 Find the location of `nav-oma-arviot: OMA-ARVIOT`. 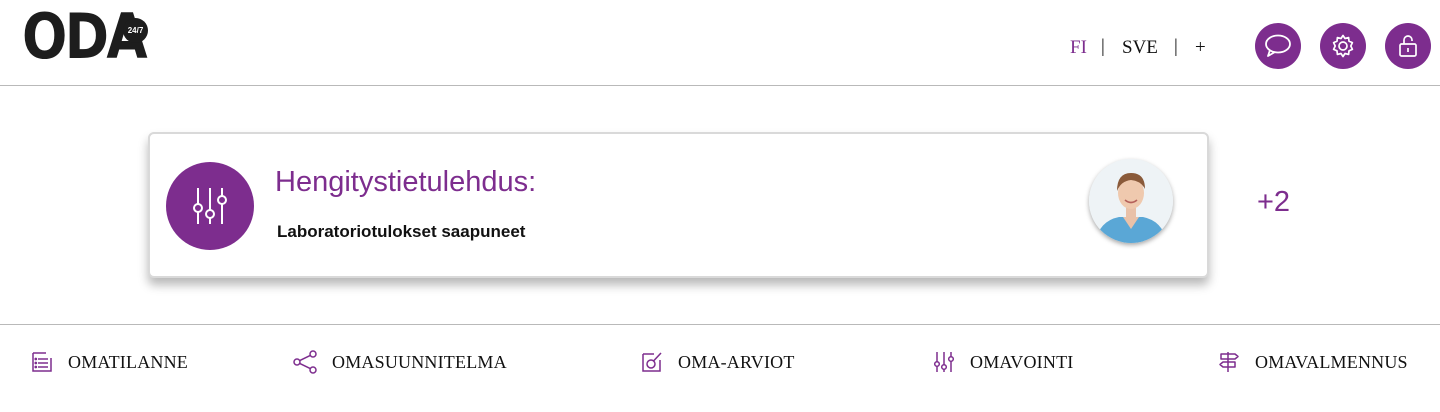

nav-oma-arviot: OMA-ARVIOT is located at coordinates (717, 362).